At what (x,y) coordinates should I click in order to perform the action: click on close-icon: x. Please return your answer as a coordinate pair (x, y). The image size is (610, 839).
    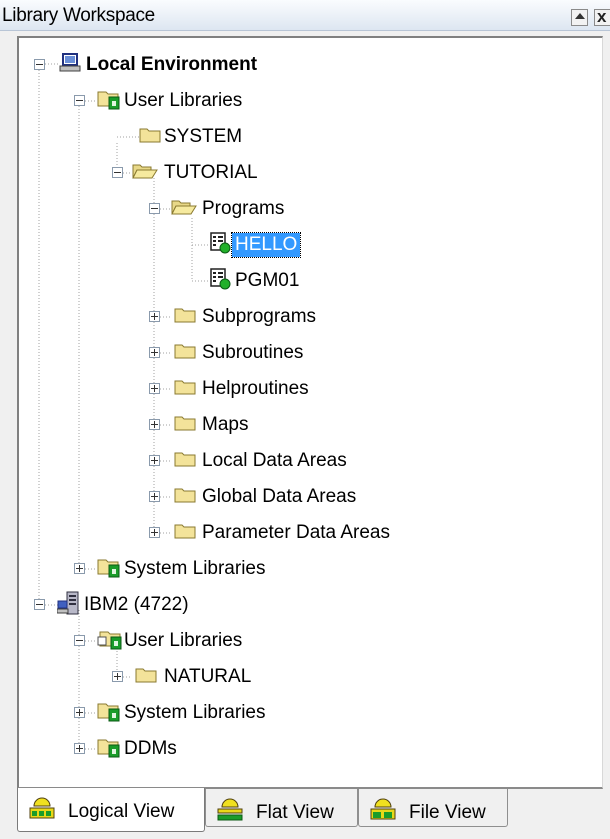
    Looking at the image, I should click on (602, 16).